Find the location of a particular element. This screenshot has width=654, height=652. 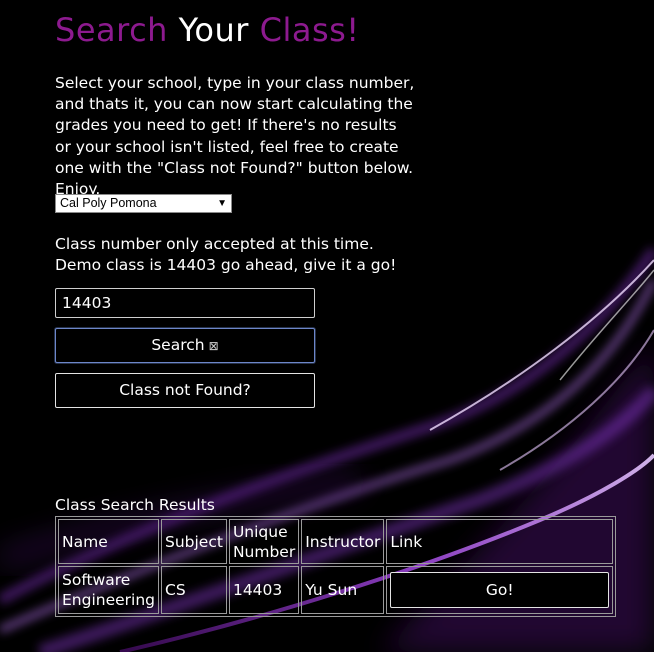

box-glyph-icon: ⊠ is located at coordinates (213, 346).